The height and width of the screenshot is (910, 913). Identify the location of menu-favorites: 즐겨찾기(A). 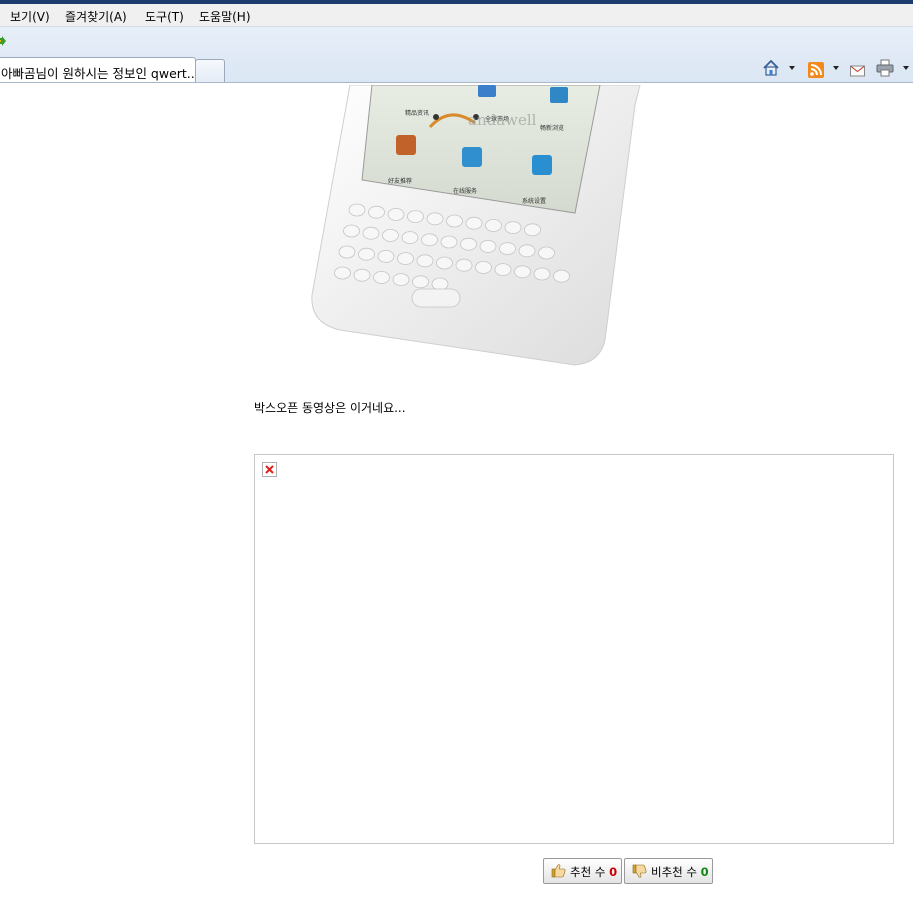
(96, 16).